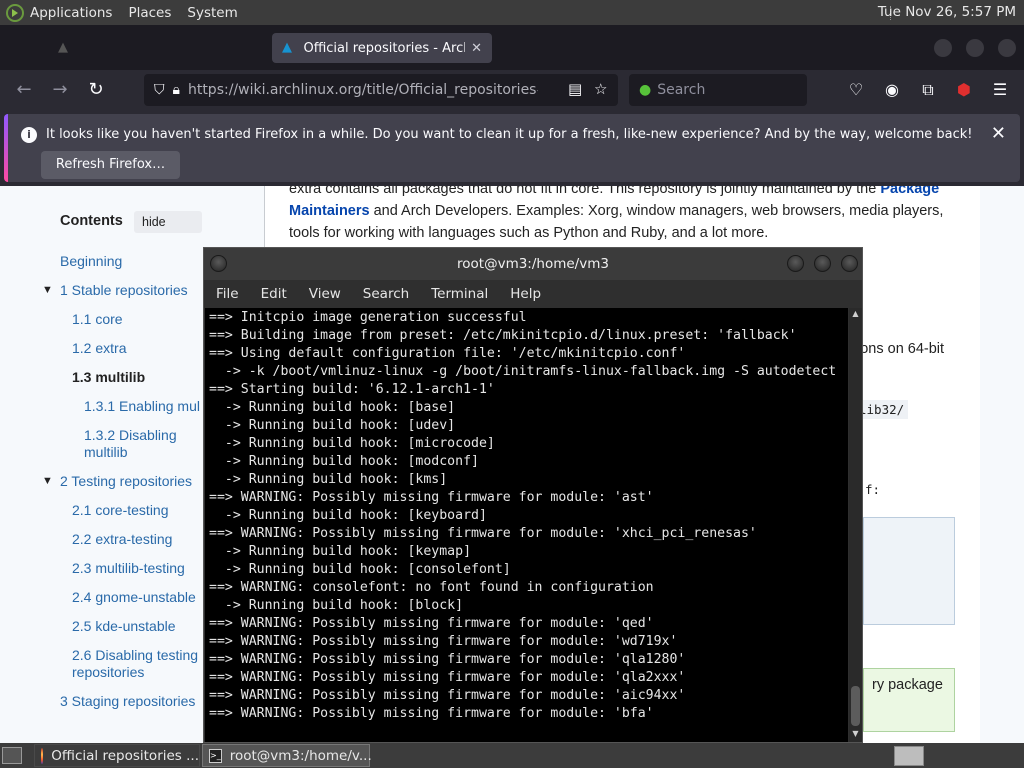  What do you see at coordinates (73, 13) in the screenshot?
I see `applications-menu: Applications` at bounding box center [73, 13].